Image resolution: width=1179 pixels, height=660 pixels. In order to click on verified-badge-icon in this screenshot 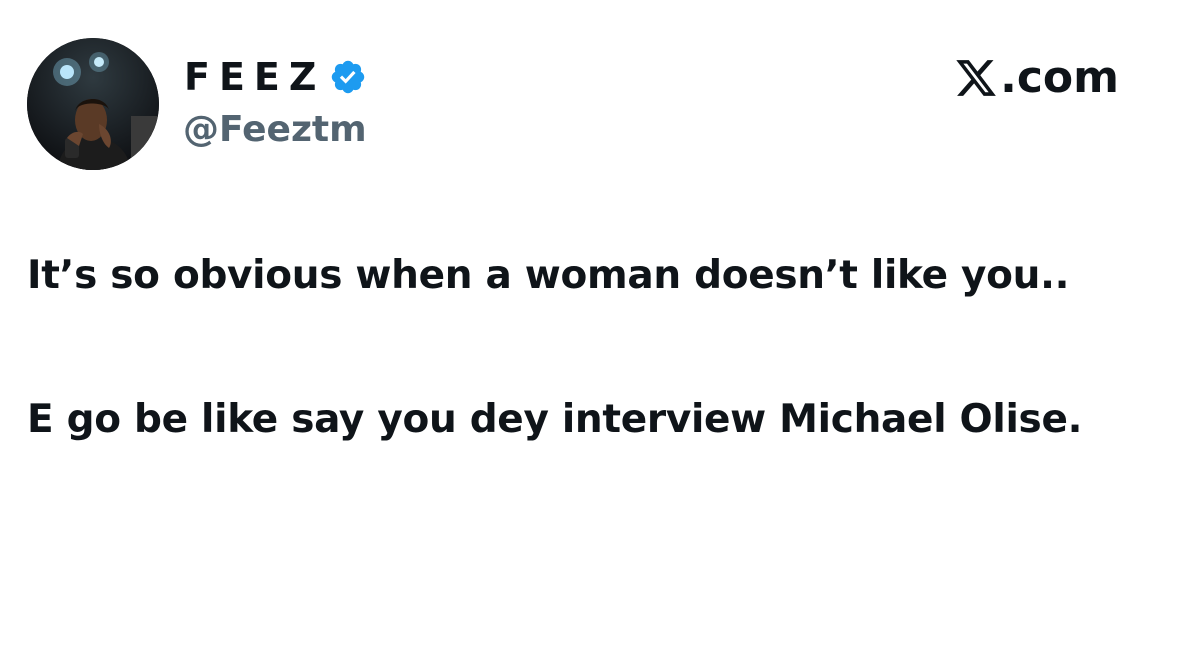, I will do `click(348, 77)`.